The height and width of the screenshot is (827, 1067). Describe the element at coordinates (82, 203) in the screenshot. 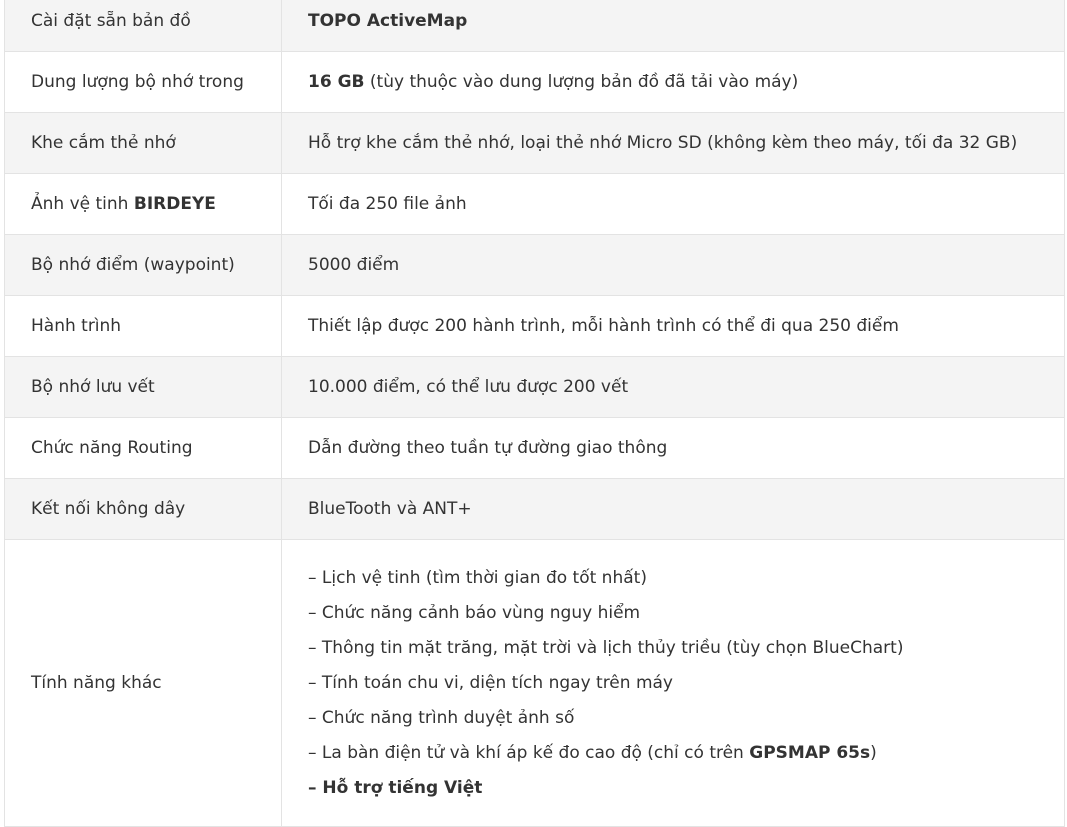

I see `spec-label-text: Ảnh vệ tinh` at that location.